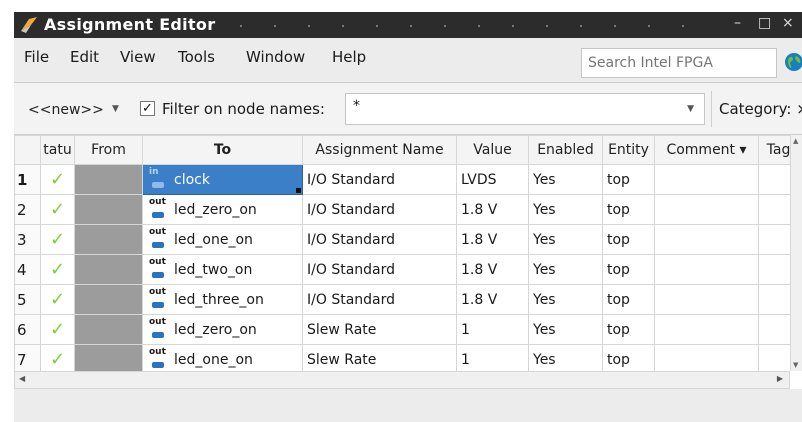  I want to click on menu-file: File, so click(36, 57).